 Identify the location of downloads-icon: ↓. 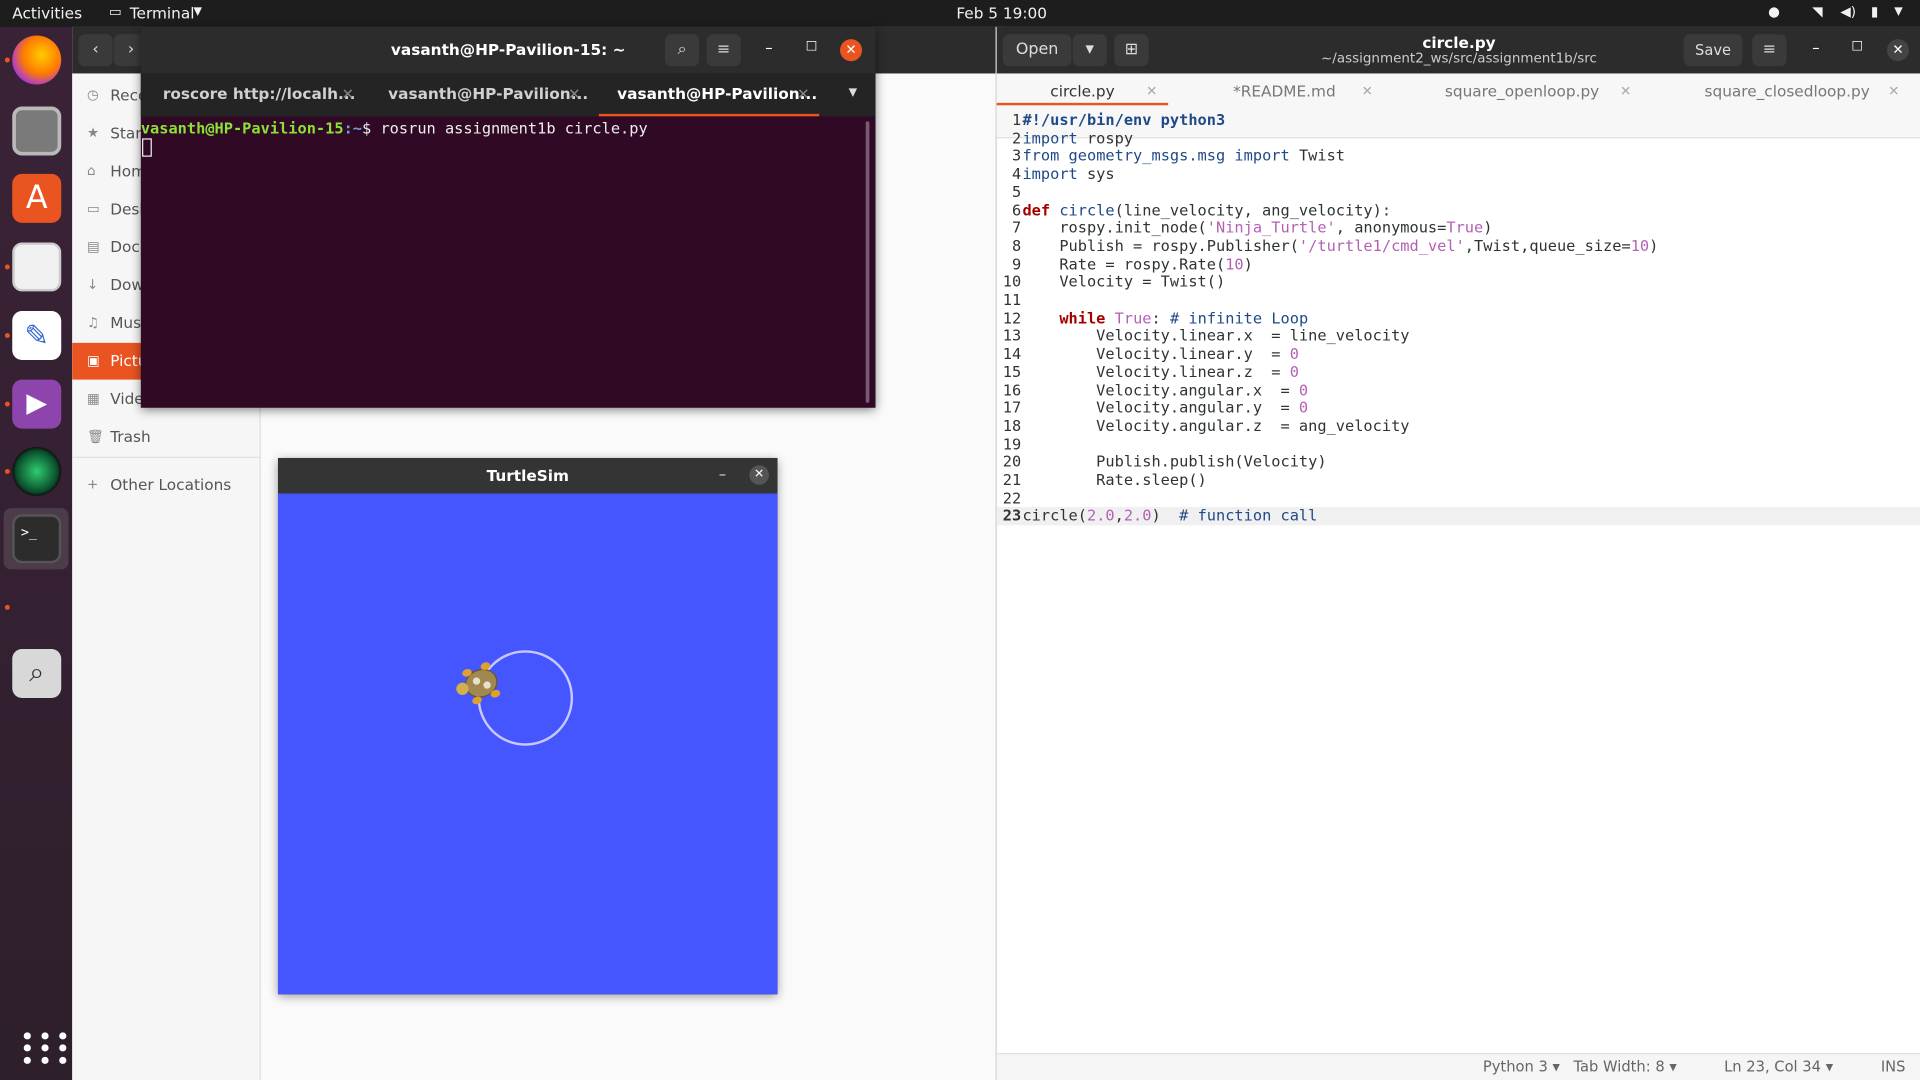
(92, 284).